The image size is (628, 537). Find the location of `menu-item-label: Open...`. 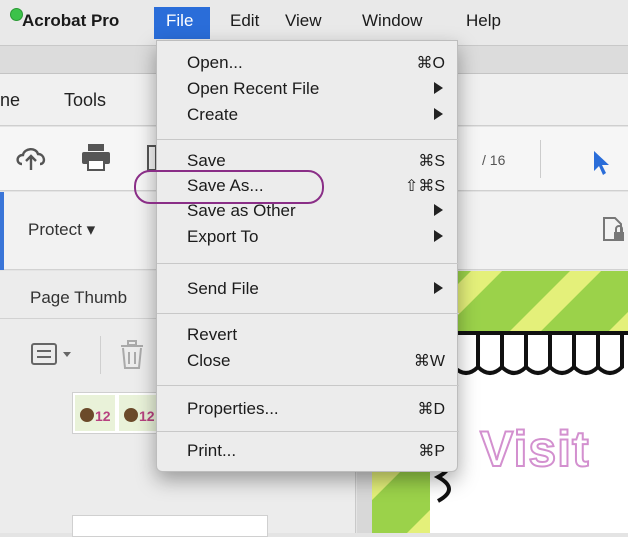

menu-item-label: Open... is located at coordinates (215, 62).